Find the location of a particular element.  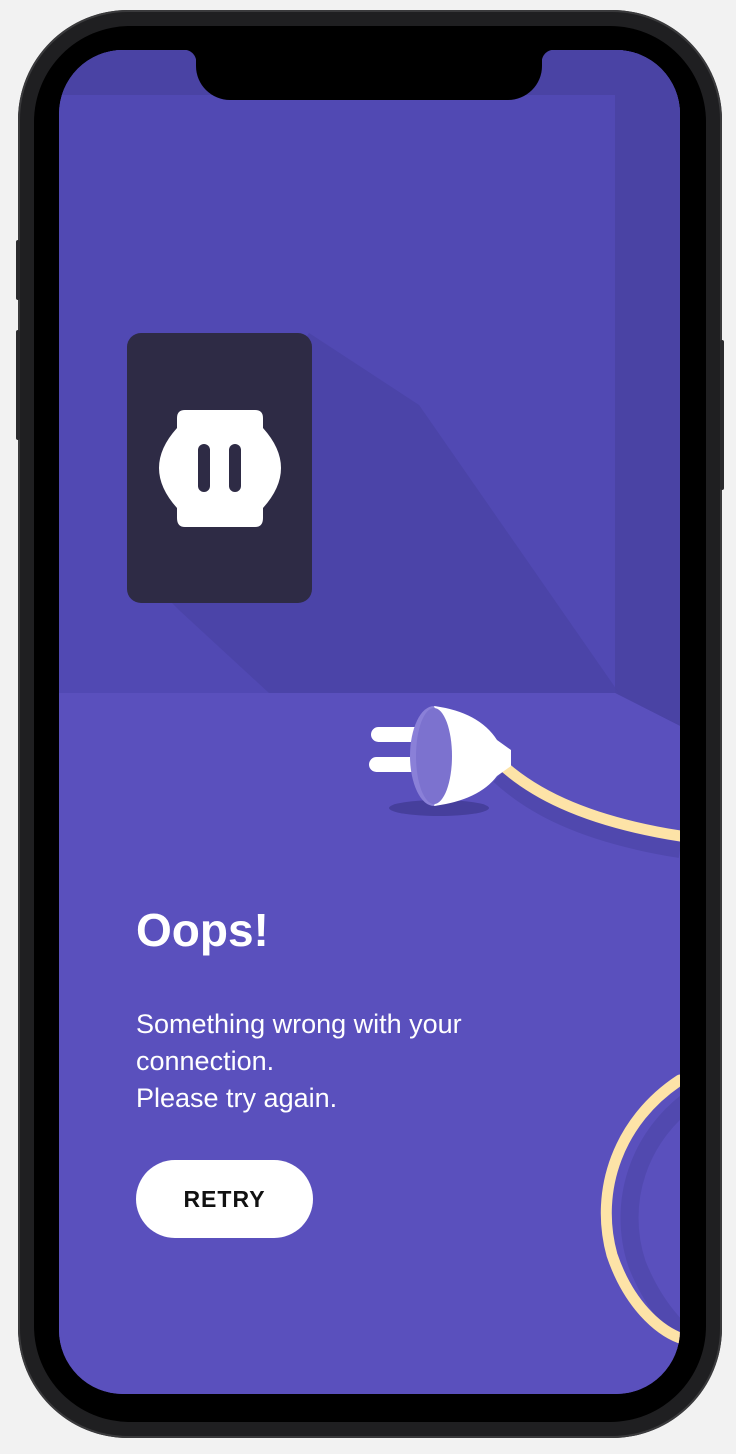

retry-button: RETRY is located at coordinates (224, 1199).